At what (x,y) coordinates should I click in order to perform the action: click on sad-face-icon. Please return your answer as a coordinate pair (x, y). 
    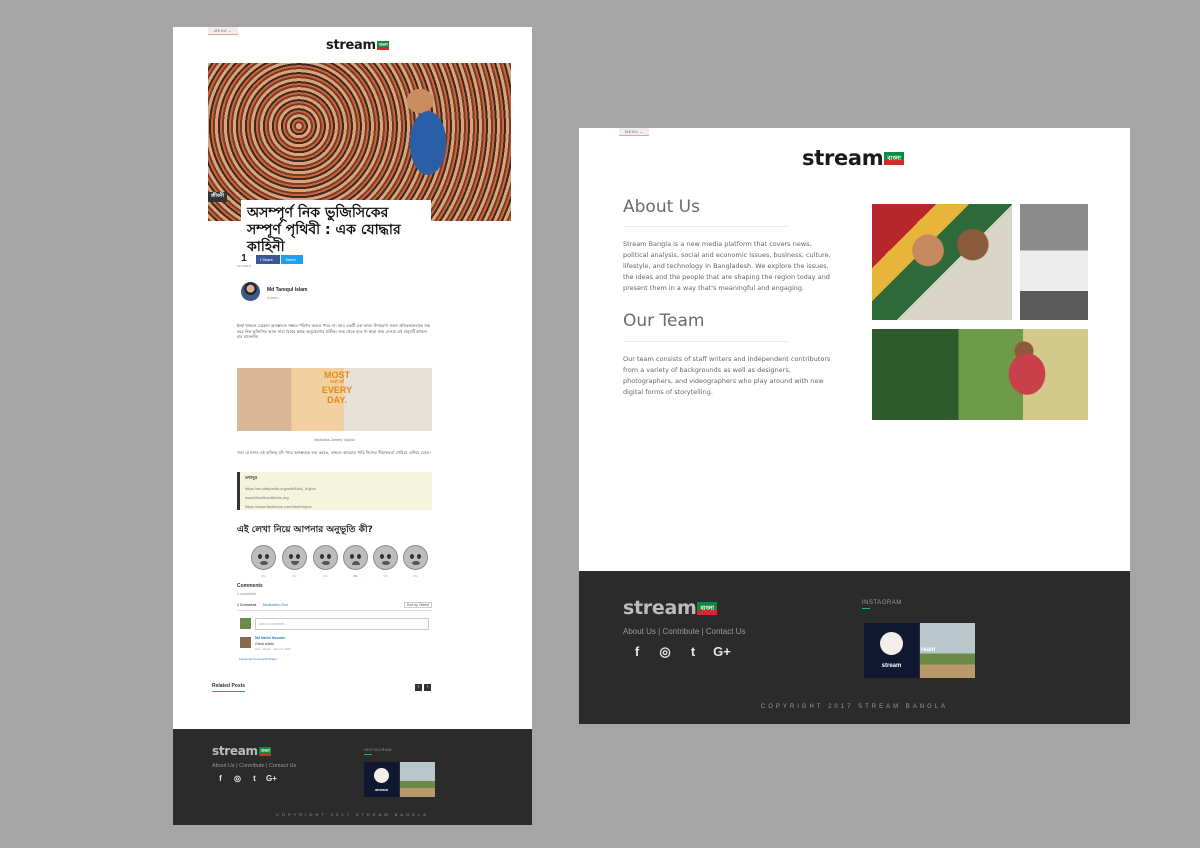
    Looking at the image, I should click on (355, 557).